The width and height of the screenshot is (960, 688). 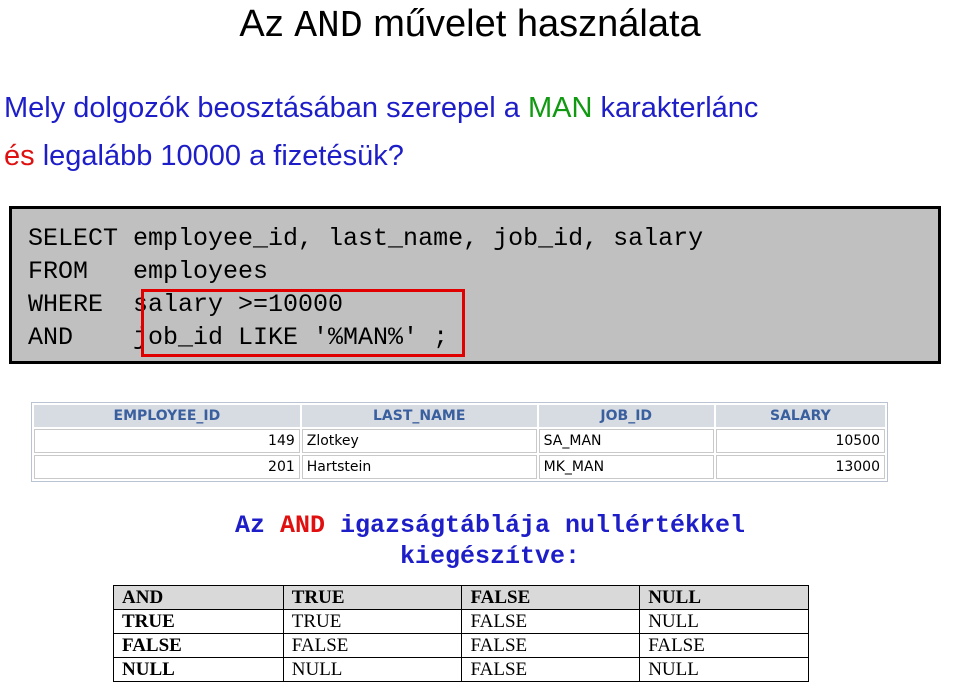 What do you see at coordinates (303, 323) in the screenshot?
I see `condition-highlight-frame` at bounding box center [303, 323].